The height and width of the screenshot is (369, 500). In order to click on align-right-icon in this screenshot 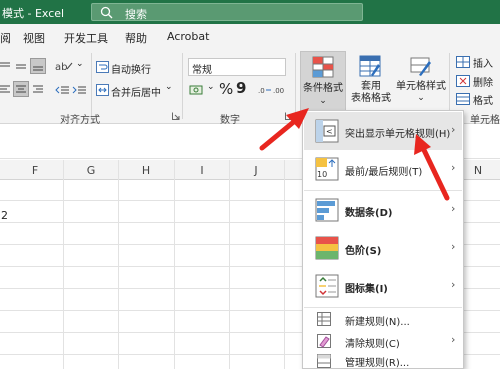, I will do `click(38, 90)`.